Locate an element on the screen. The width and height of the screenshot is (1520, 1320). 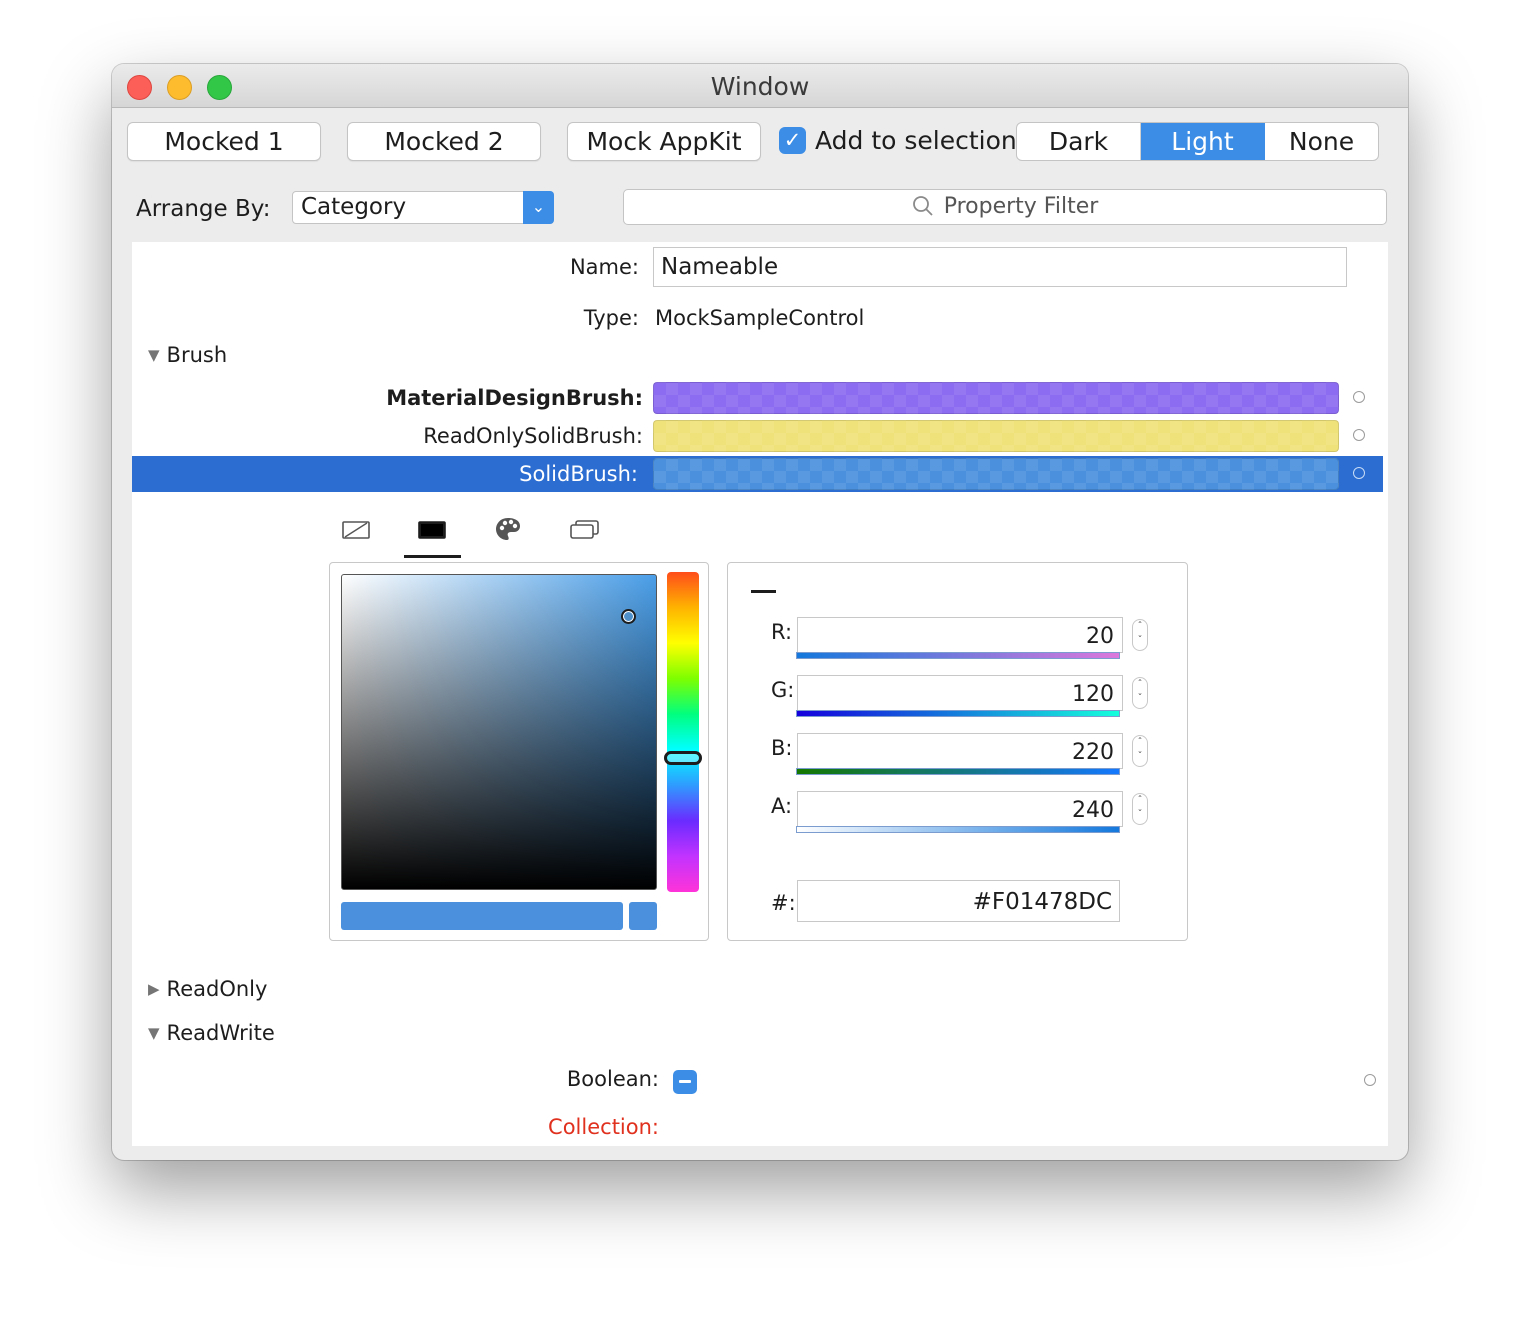
alpha-channel-stepper: ˆˇ is located at coordinates (1140, 809).